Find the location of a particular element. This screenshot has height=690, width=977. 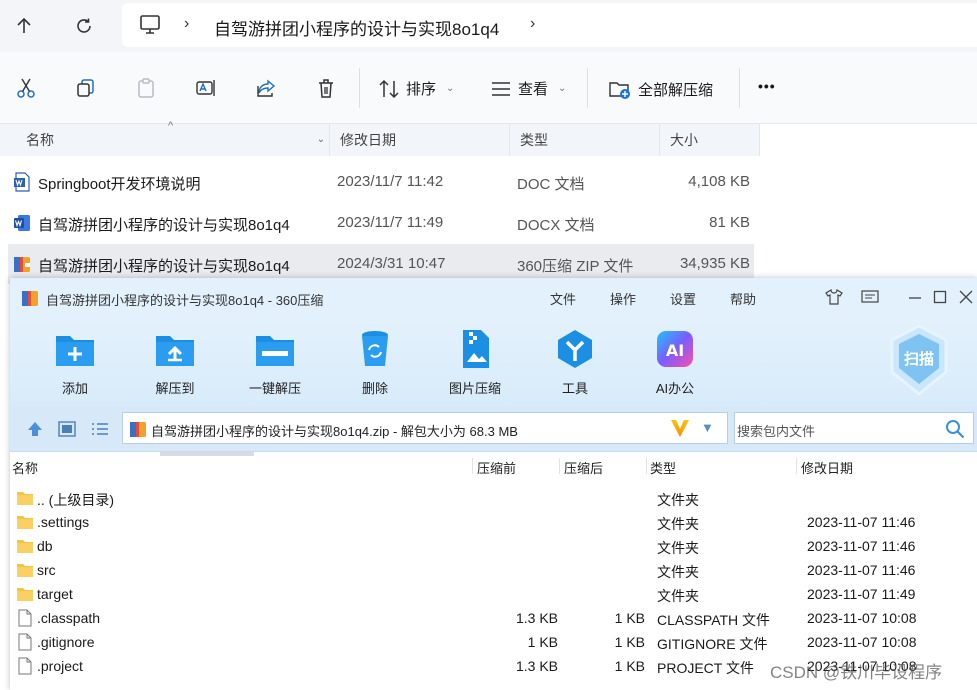

delete-button: 删除 is located at coordinates (375, 364).